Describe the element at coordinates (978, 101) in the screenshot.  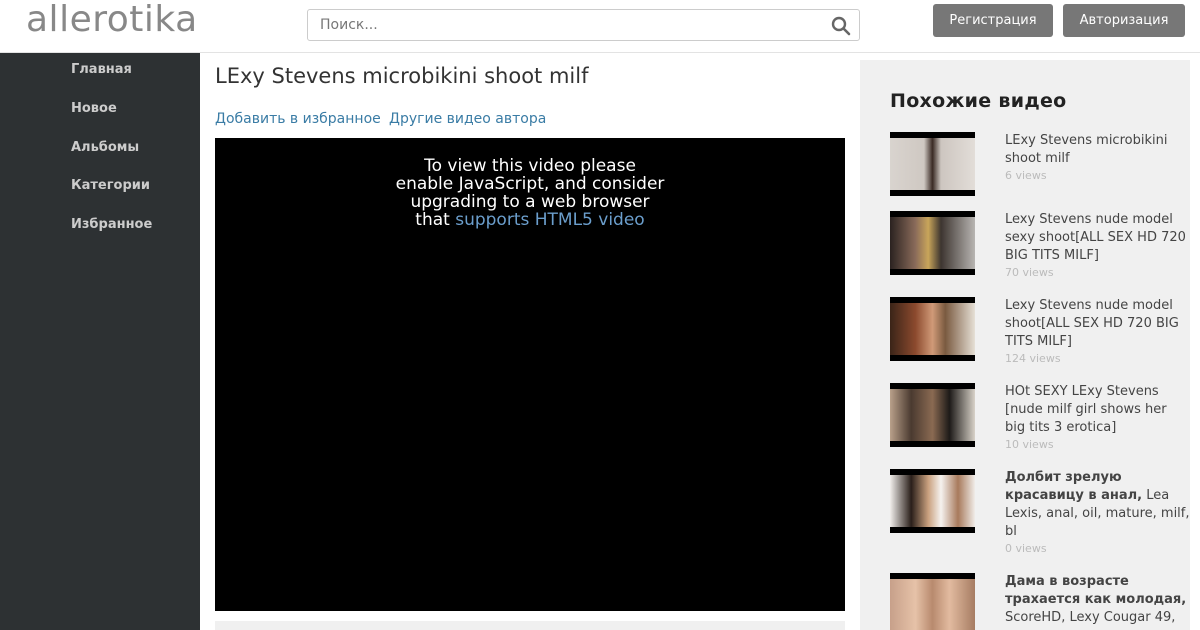
I see `related-heading: Похожие видео` at that location.